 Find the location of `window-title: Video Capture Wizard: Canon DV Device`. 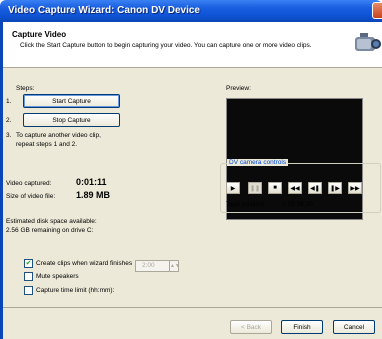

window-title: Video Capture Wizard: Canon DV Device is located at coordinates (104, 10).